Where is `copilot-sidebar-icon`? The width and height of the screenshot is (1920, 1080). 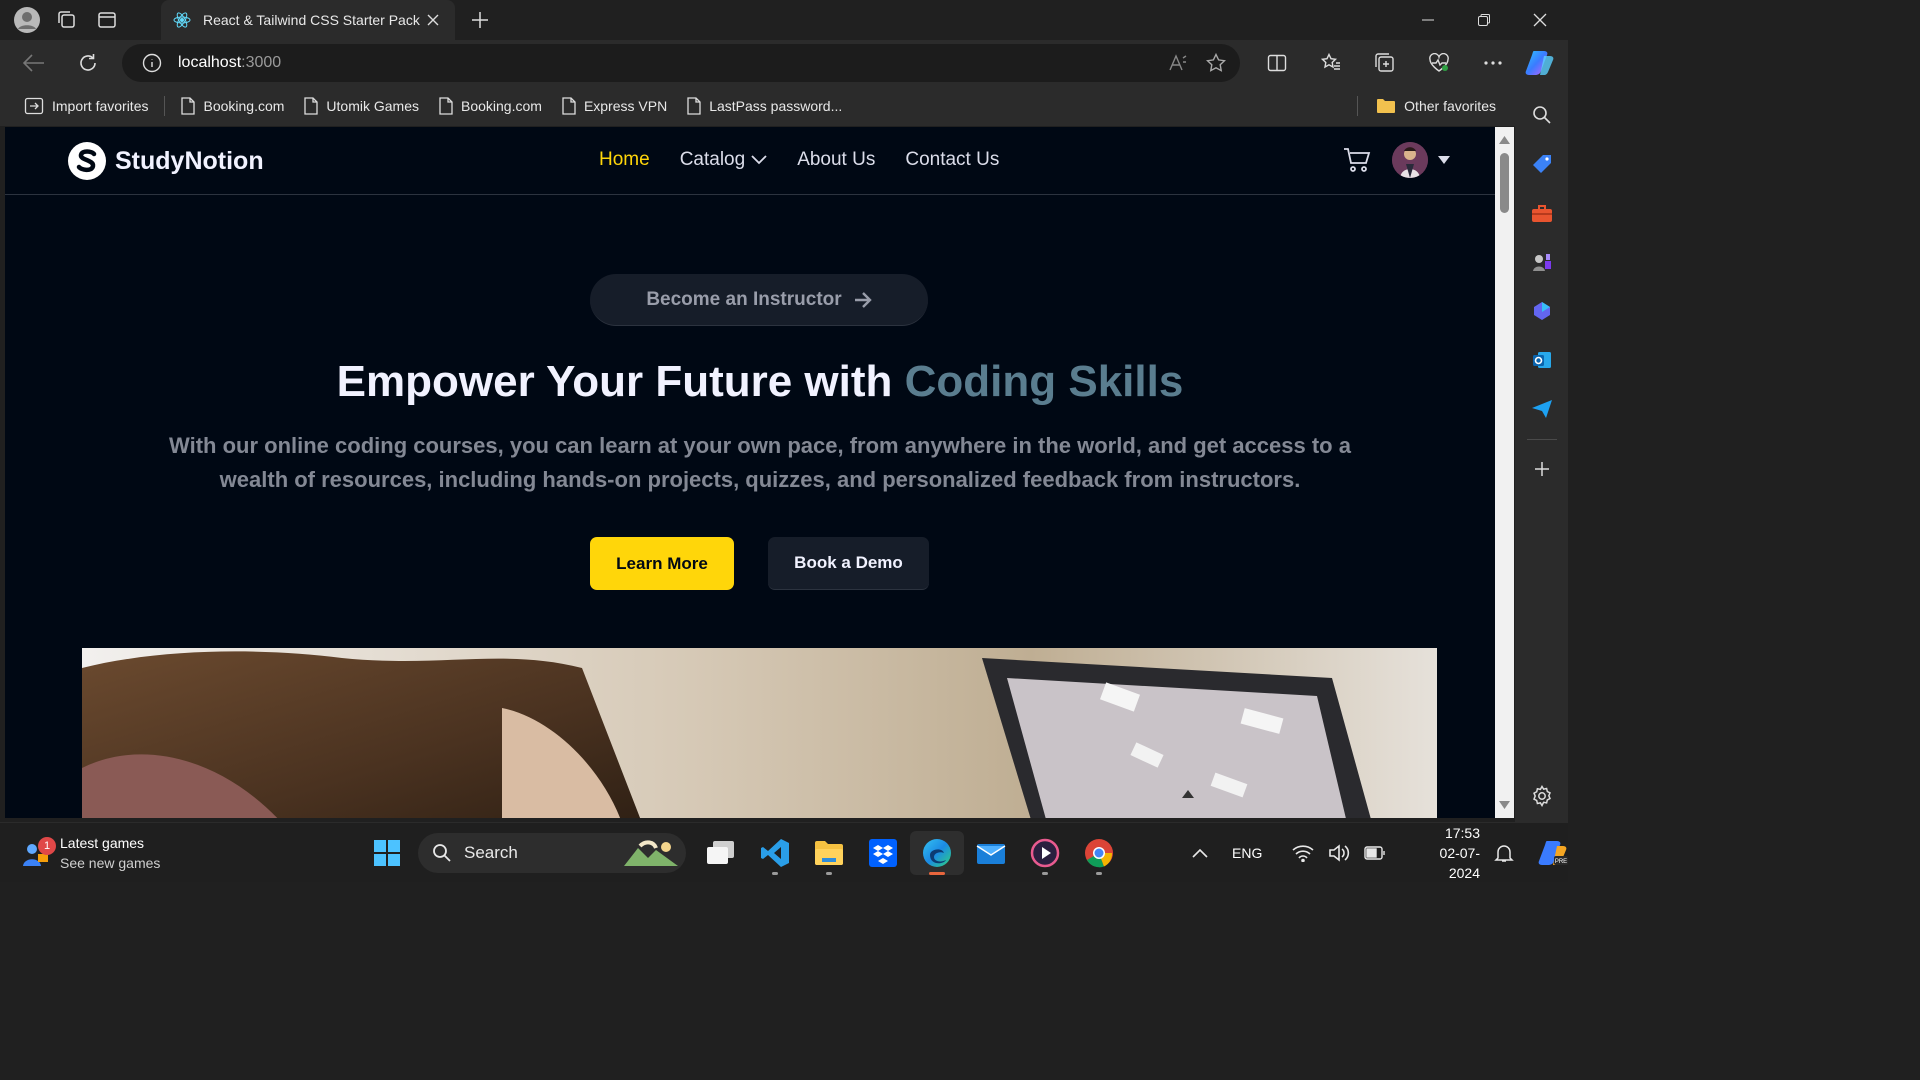 copilot-sidebar-icon is located at coordinates (1542, 311).